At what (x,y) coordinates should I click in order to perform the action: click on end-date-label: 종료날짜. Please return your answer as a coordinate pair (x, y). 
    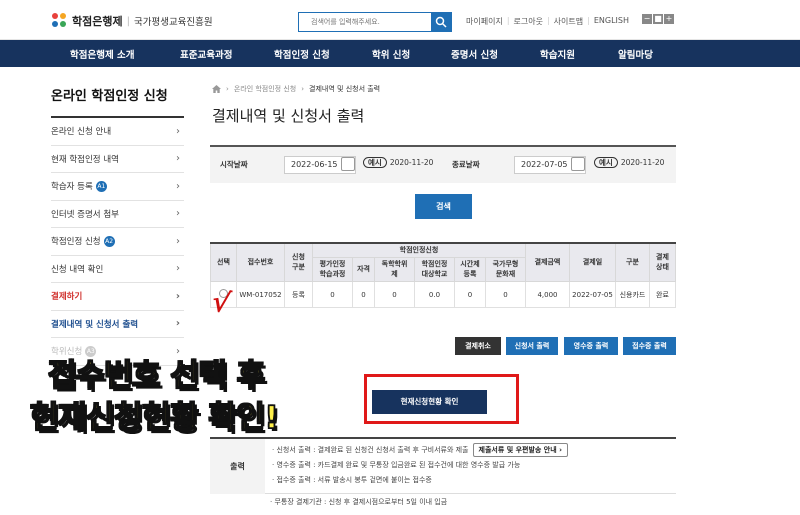
    Looking at the image, I should click on (466, 164).